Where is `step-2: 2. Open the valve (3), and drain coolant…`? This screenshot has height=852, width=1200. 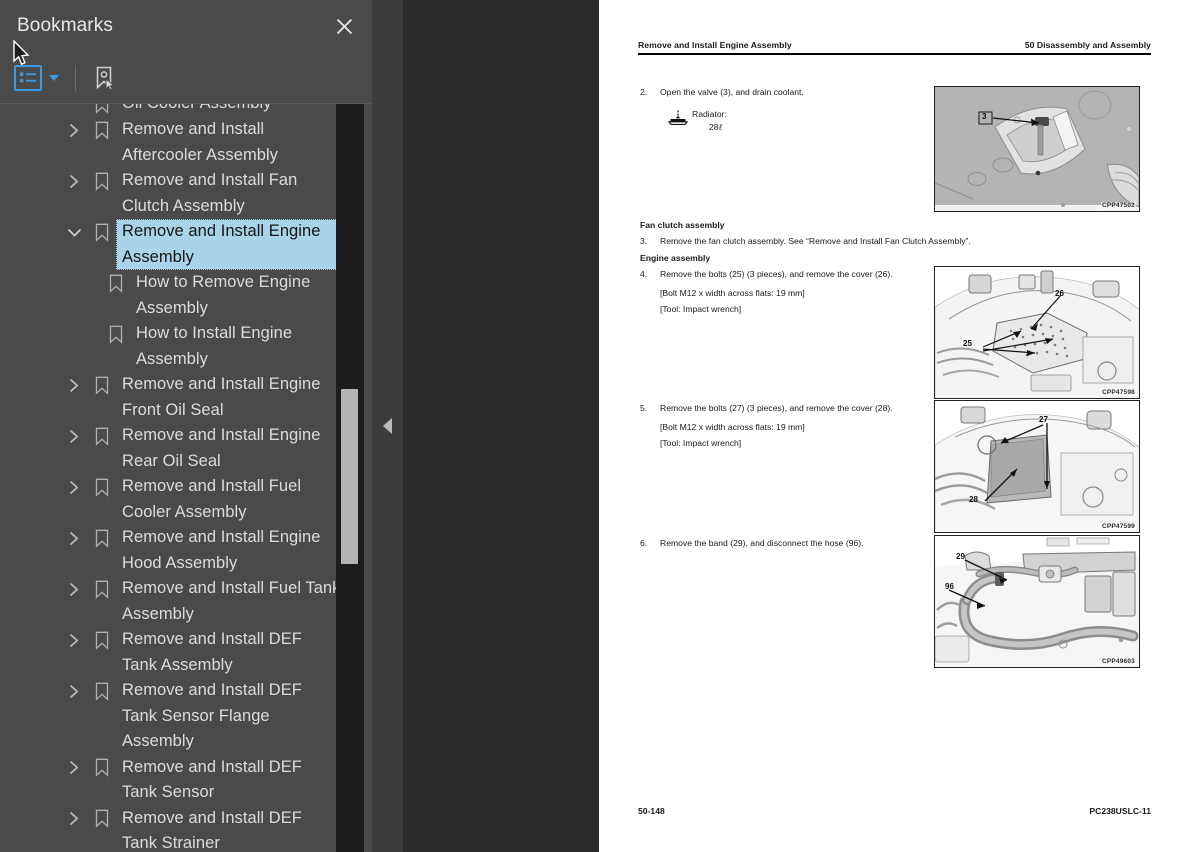 step-2: 2. Open the valve (3), and drain coolant… is located at coordinates (785, 109).